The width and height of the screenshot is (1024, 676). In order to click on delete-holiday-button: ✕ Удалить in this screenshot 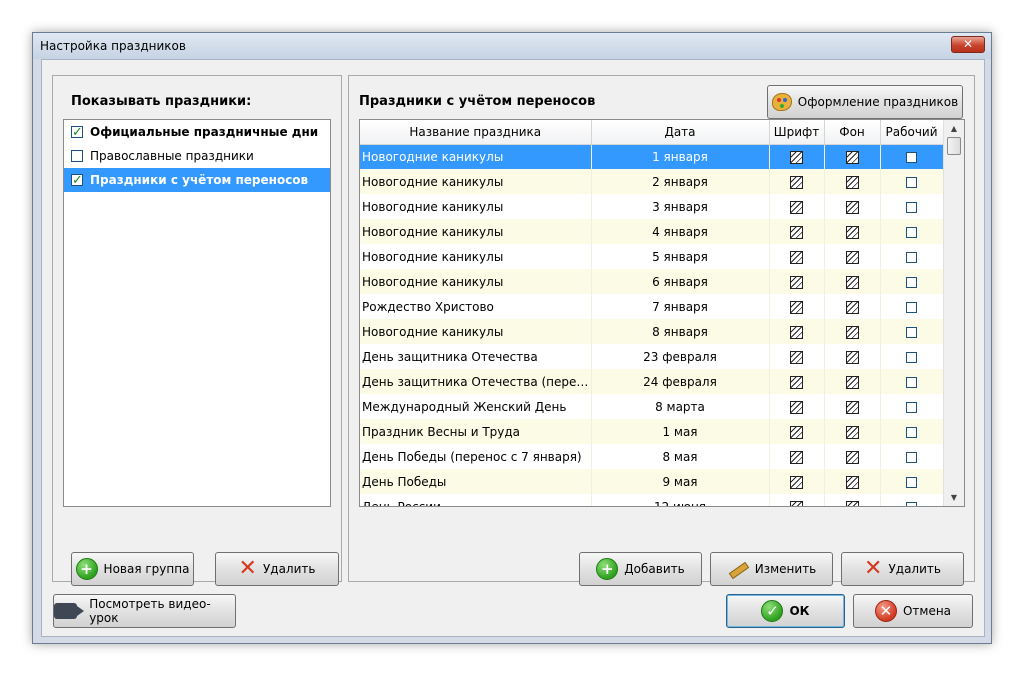, I will do `click(902, 569)`.